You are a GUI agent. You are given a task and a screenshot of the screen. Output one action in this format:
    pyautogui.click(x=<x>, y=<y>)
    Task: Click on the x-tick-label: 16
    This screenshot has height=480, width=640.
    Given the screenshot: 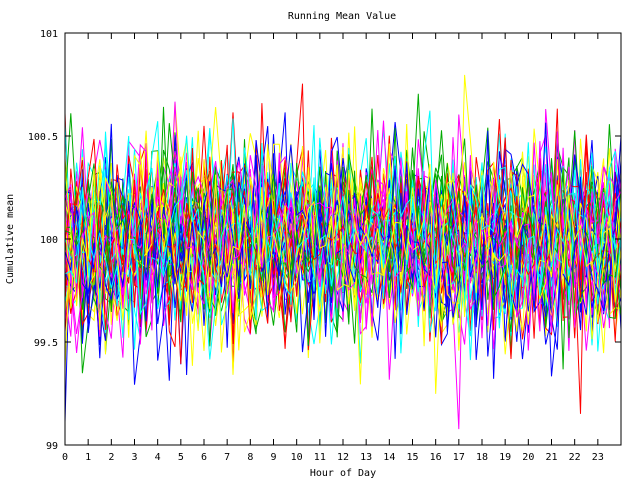 What is the action you would take?
    pyautogui.click(x=436, y=457)
    